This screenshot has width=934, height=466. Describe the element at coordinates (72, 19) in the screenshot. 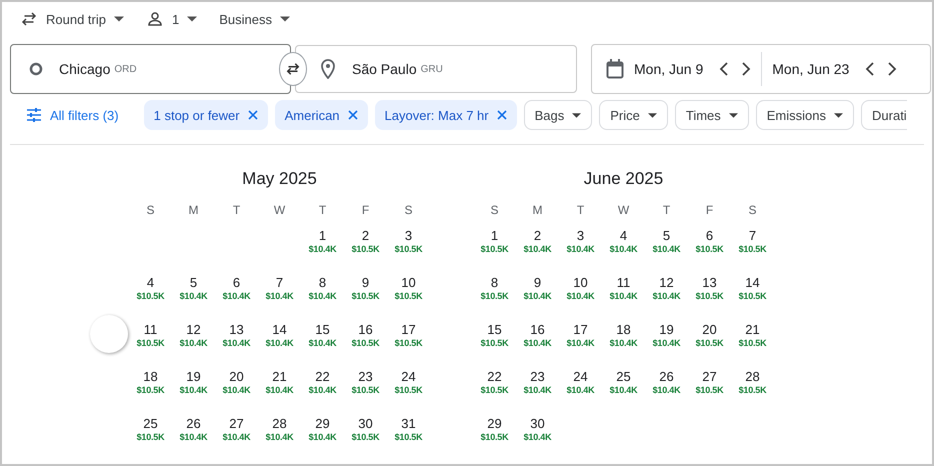

I see `trip-type-dropdown: Round trip` at that location.